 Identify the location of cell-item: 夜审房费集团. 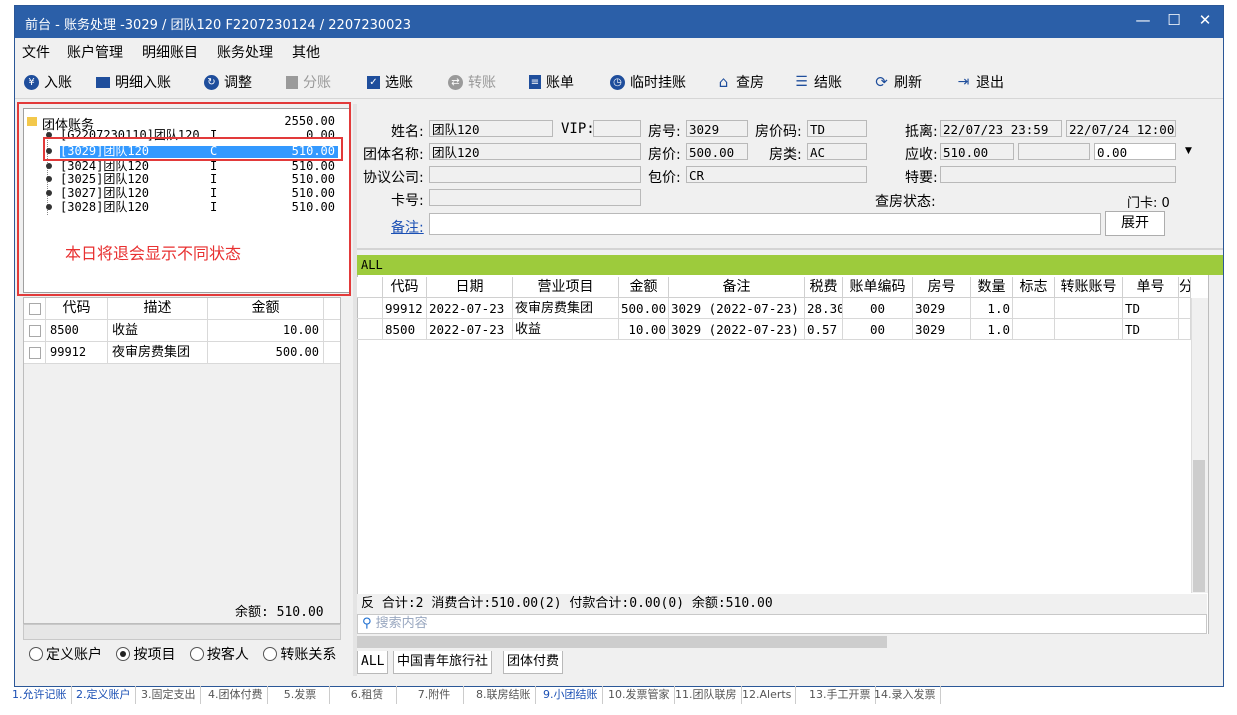
(566, 308).